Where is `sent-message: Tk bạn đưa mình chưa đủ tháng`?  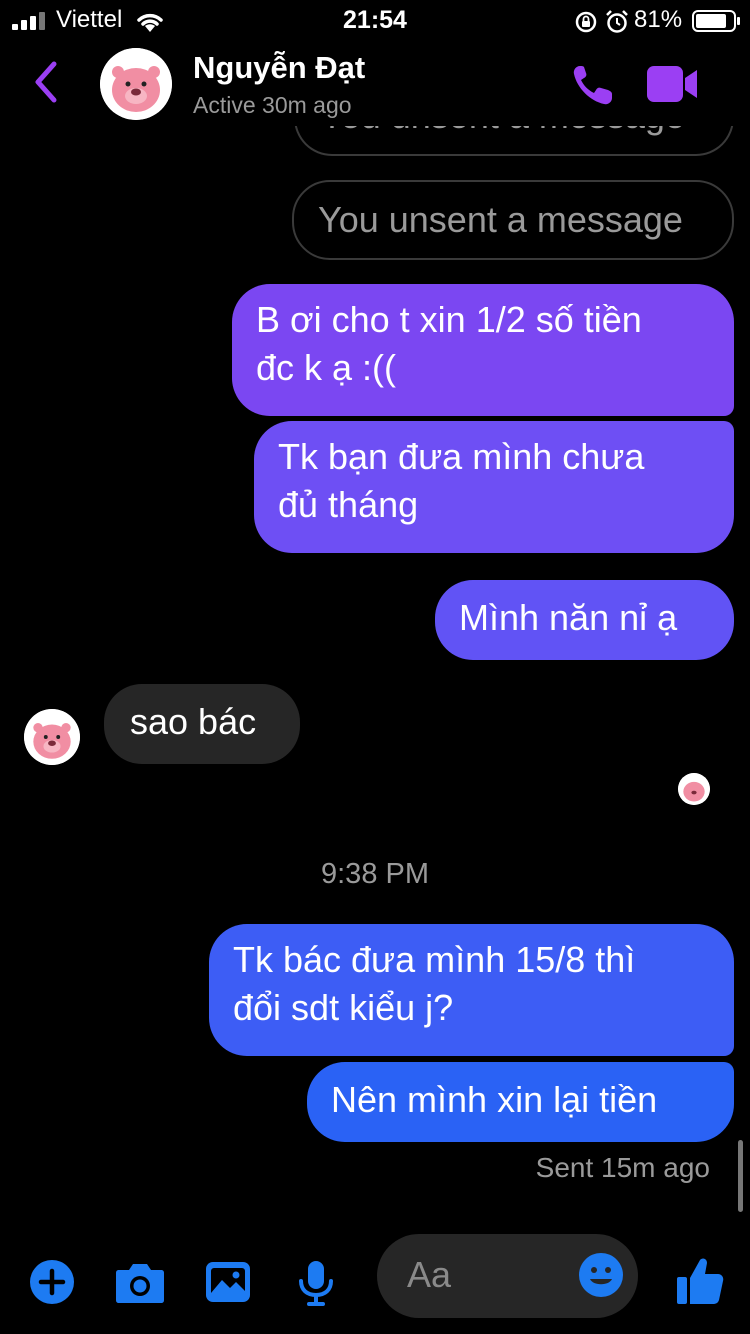
sent-message: Tk bạn đưa mình chưa đủ tháng is located at coordinates (494, 487).